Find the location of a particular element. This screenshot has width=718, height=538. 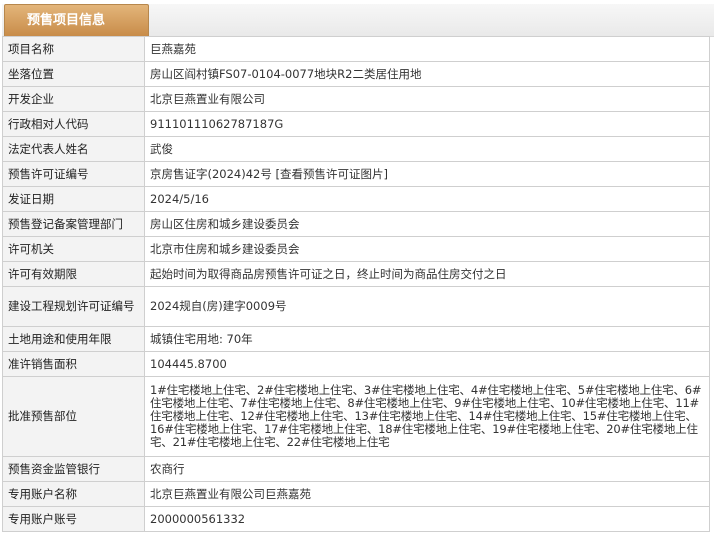

row-permit-authority: 许可机关 北京市住房和城乡建设委员会 is located at coordinates (356, 249).